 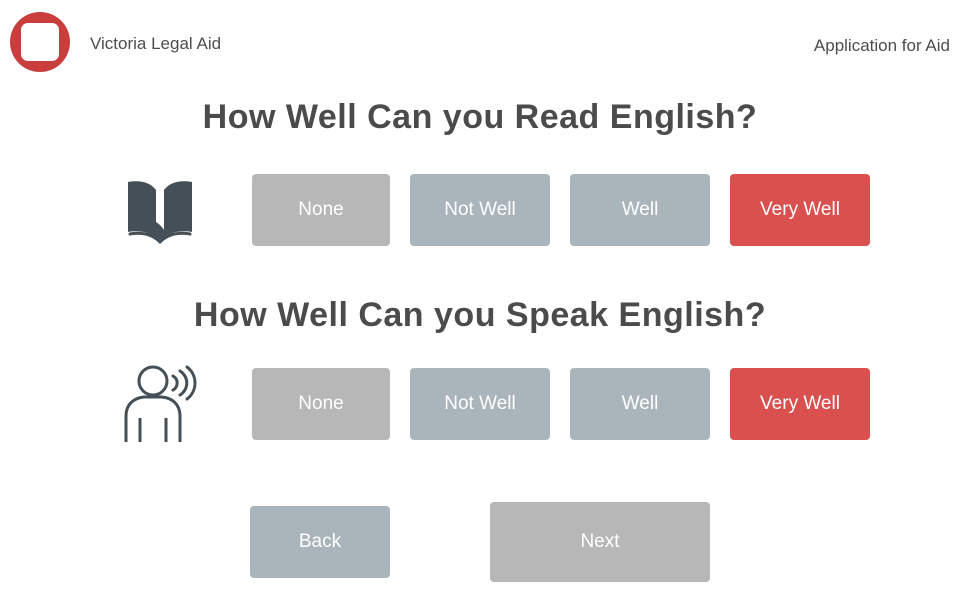 I want to click on read-option-none: None, so click(x=321, y=210).